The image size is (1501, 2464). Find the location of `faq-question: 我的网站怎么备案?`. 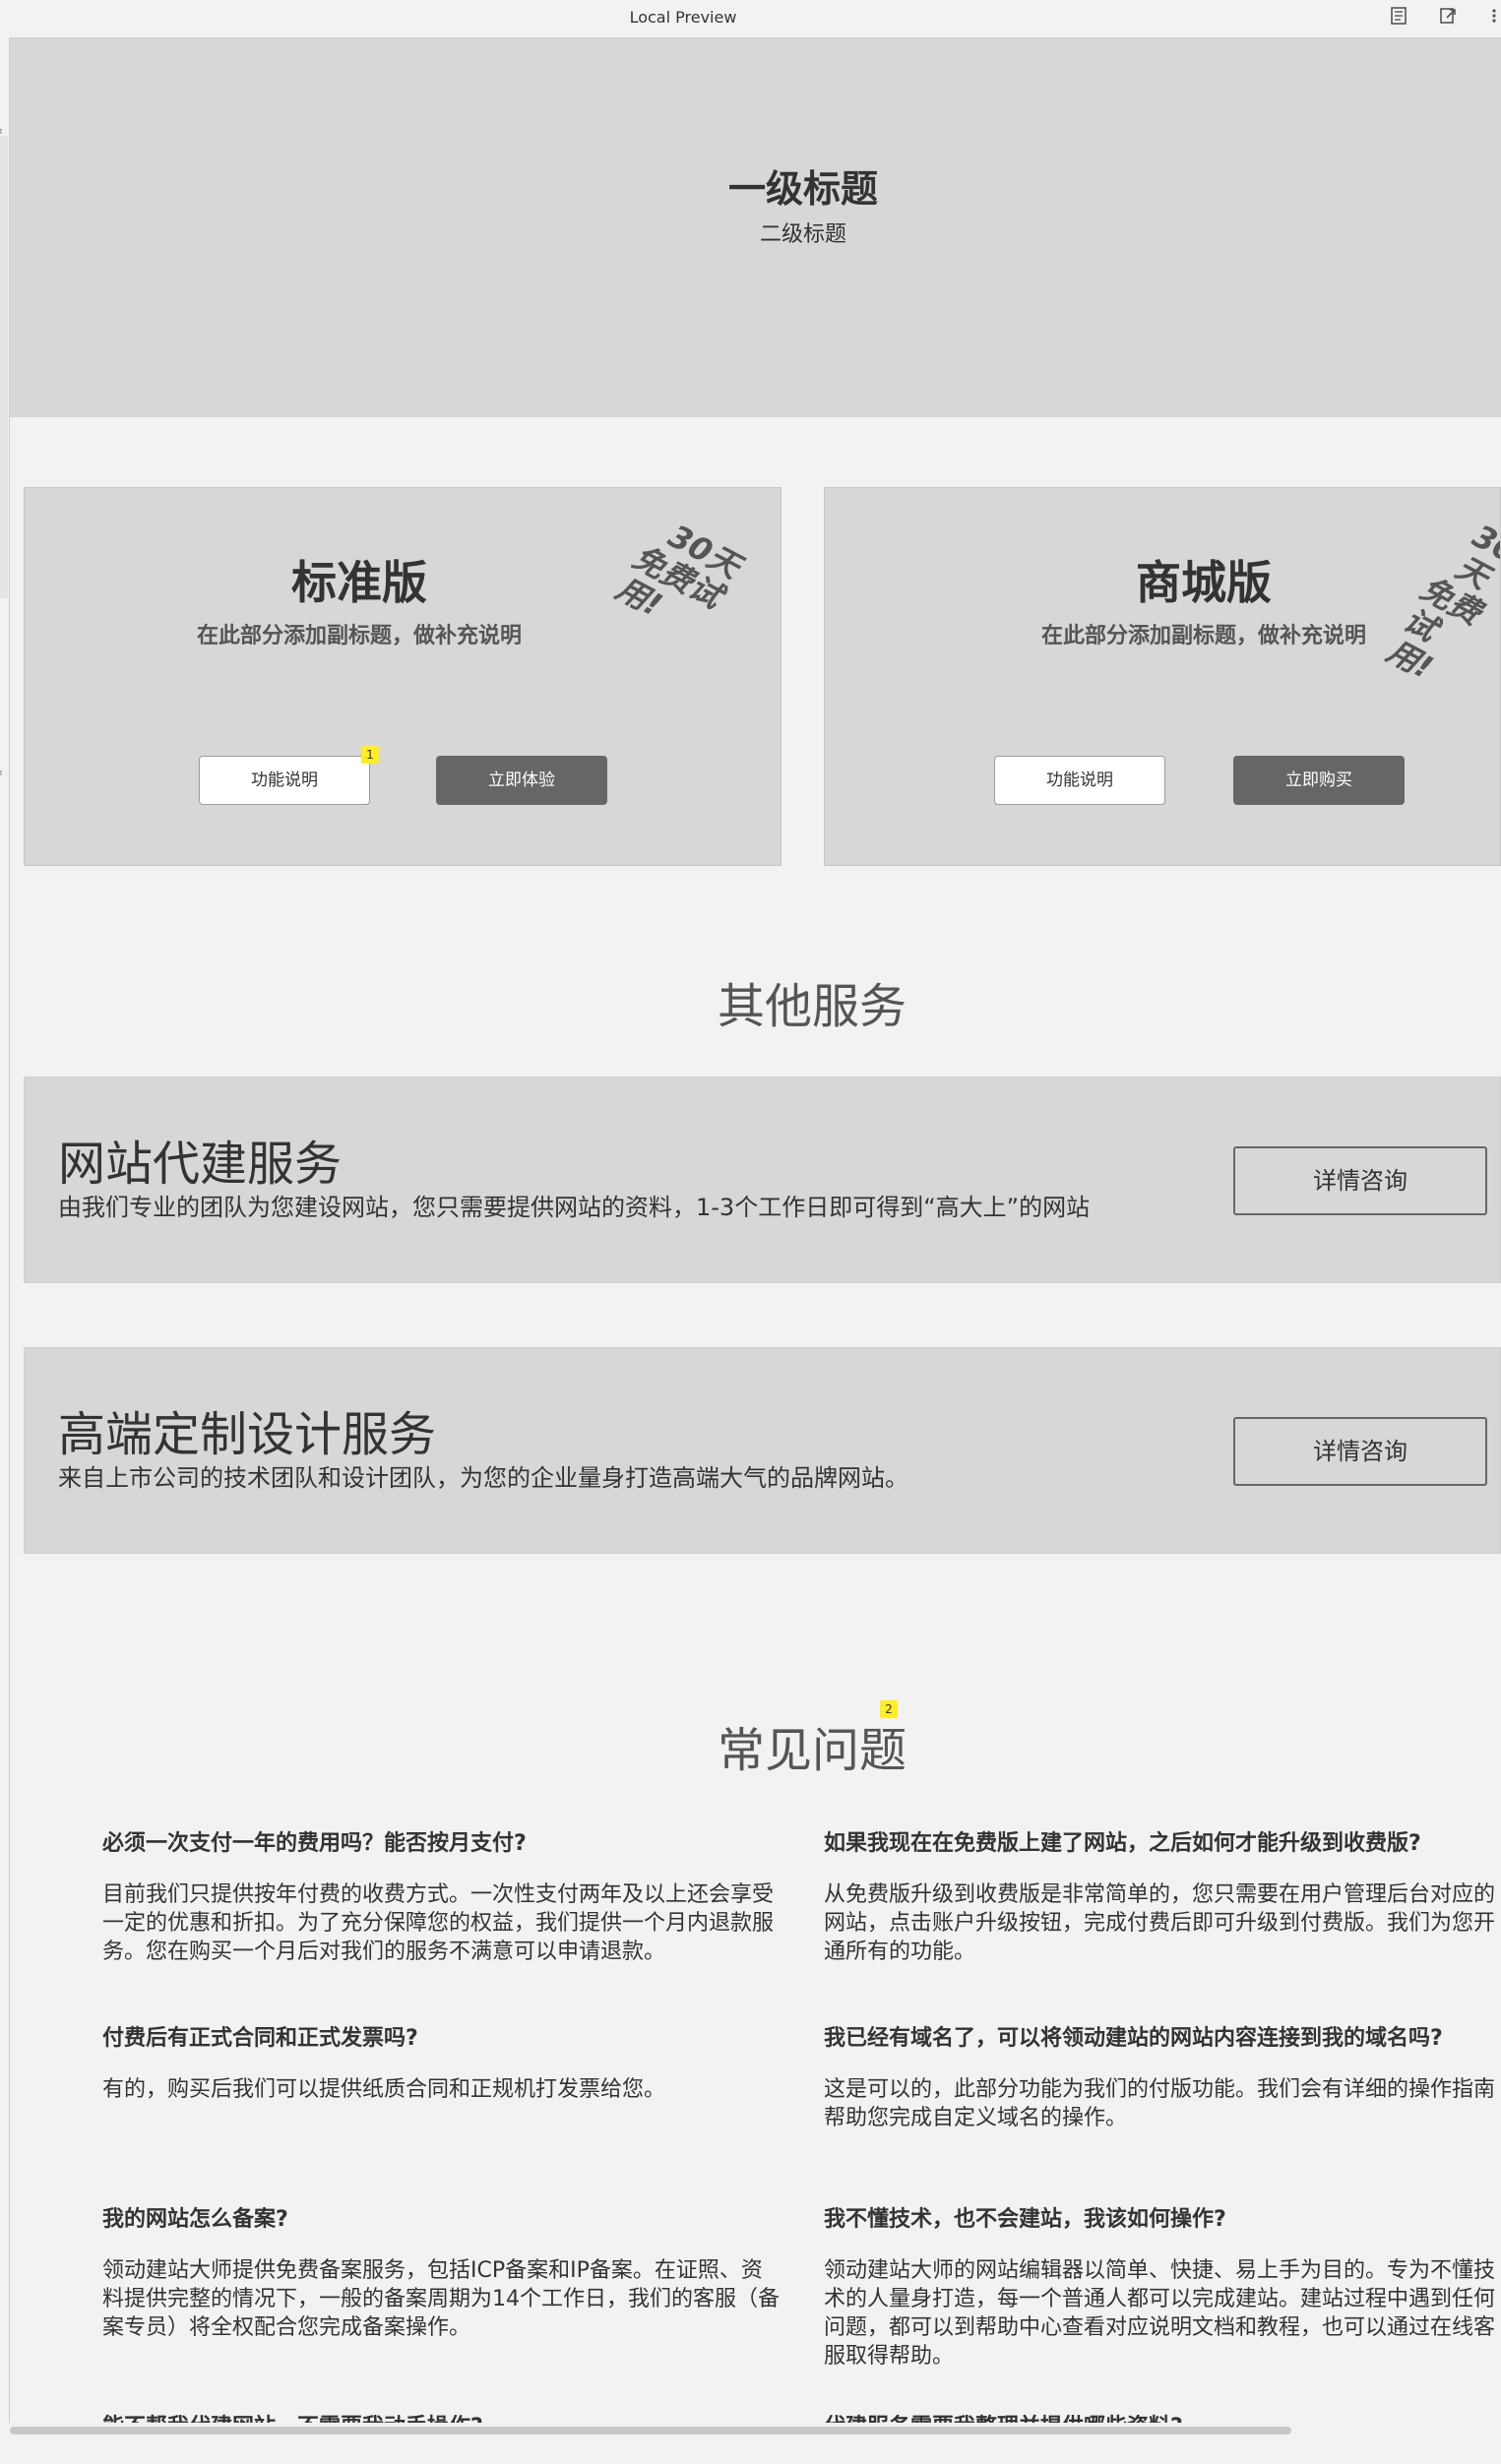

faq-question: 我的网站怎么备案? is located at coordinates (195, 2219).